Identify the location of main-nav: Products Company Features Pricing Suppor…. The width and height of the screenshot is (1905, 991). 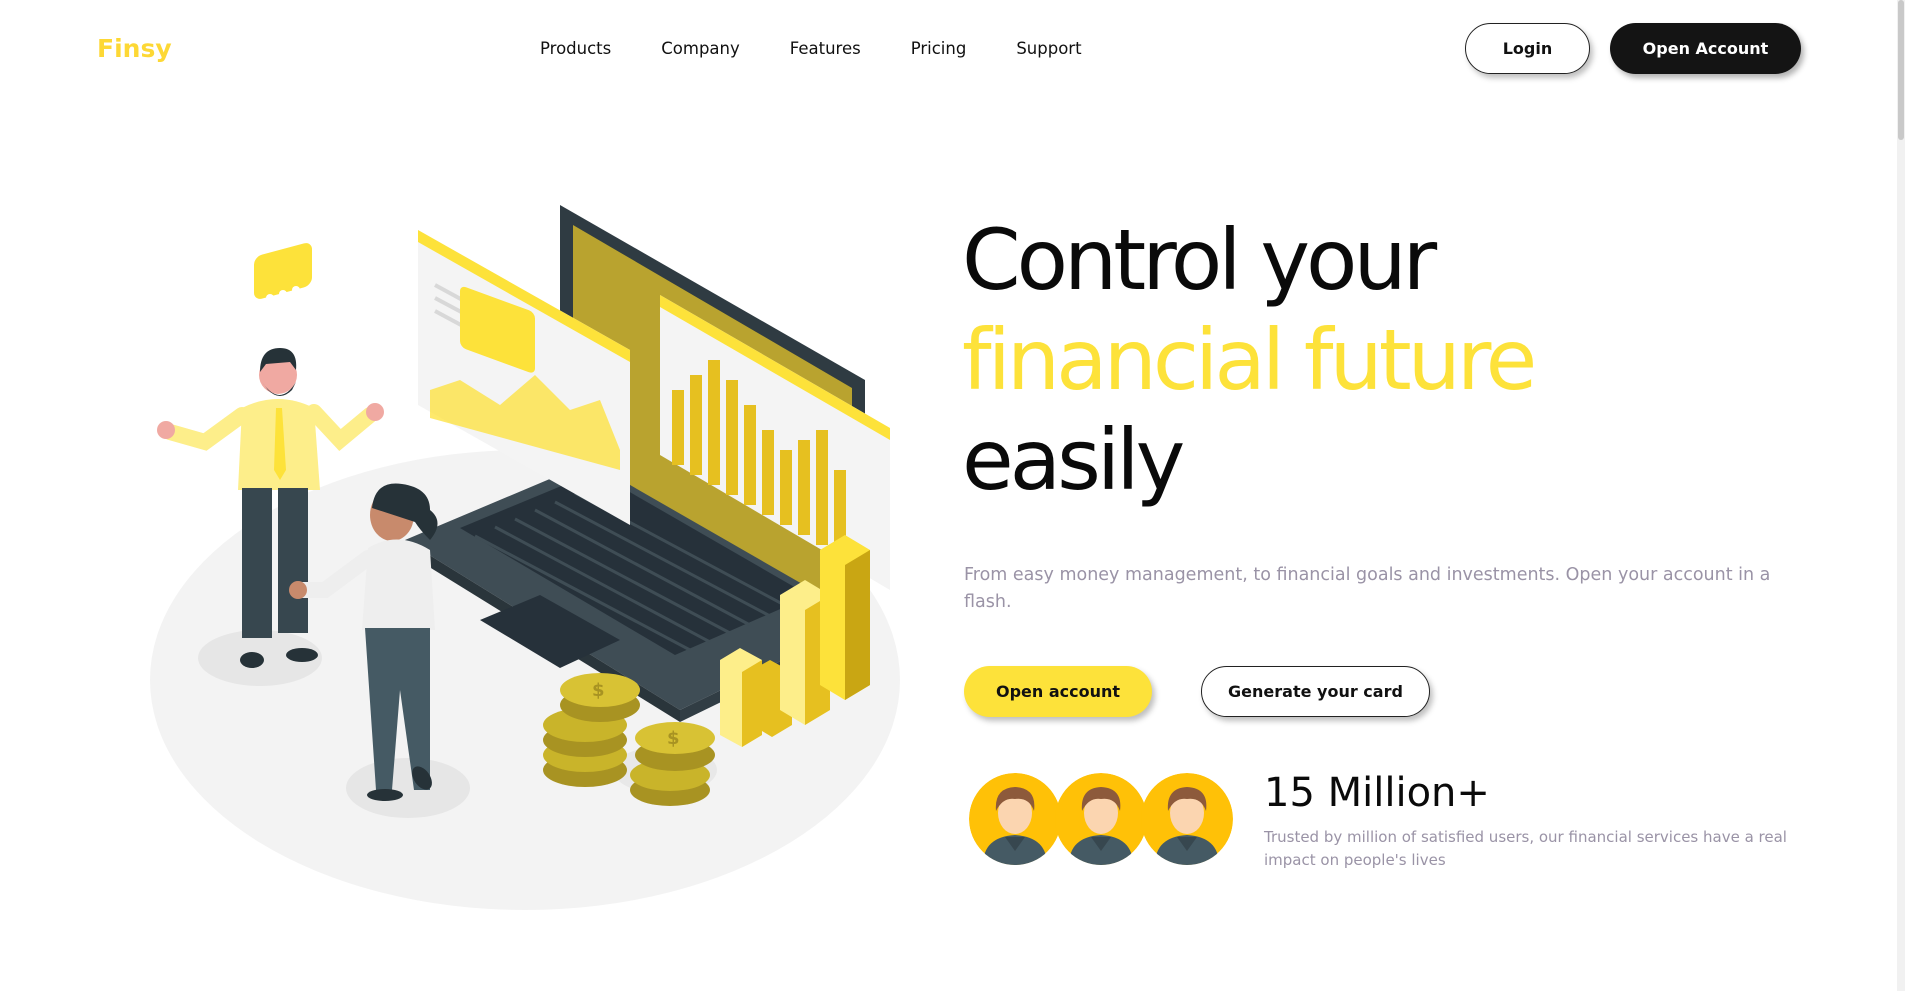
(811, 48).